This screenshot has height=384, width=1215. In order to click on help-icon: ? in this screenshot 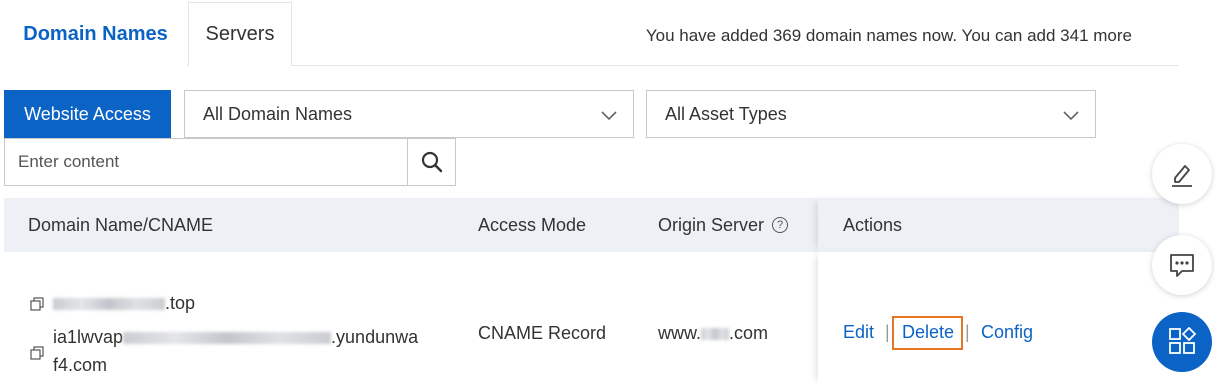, I will do `click(780, 225)`.